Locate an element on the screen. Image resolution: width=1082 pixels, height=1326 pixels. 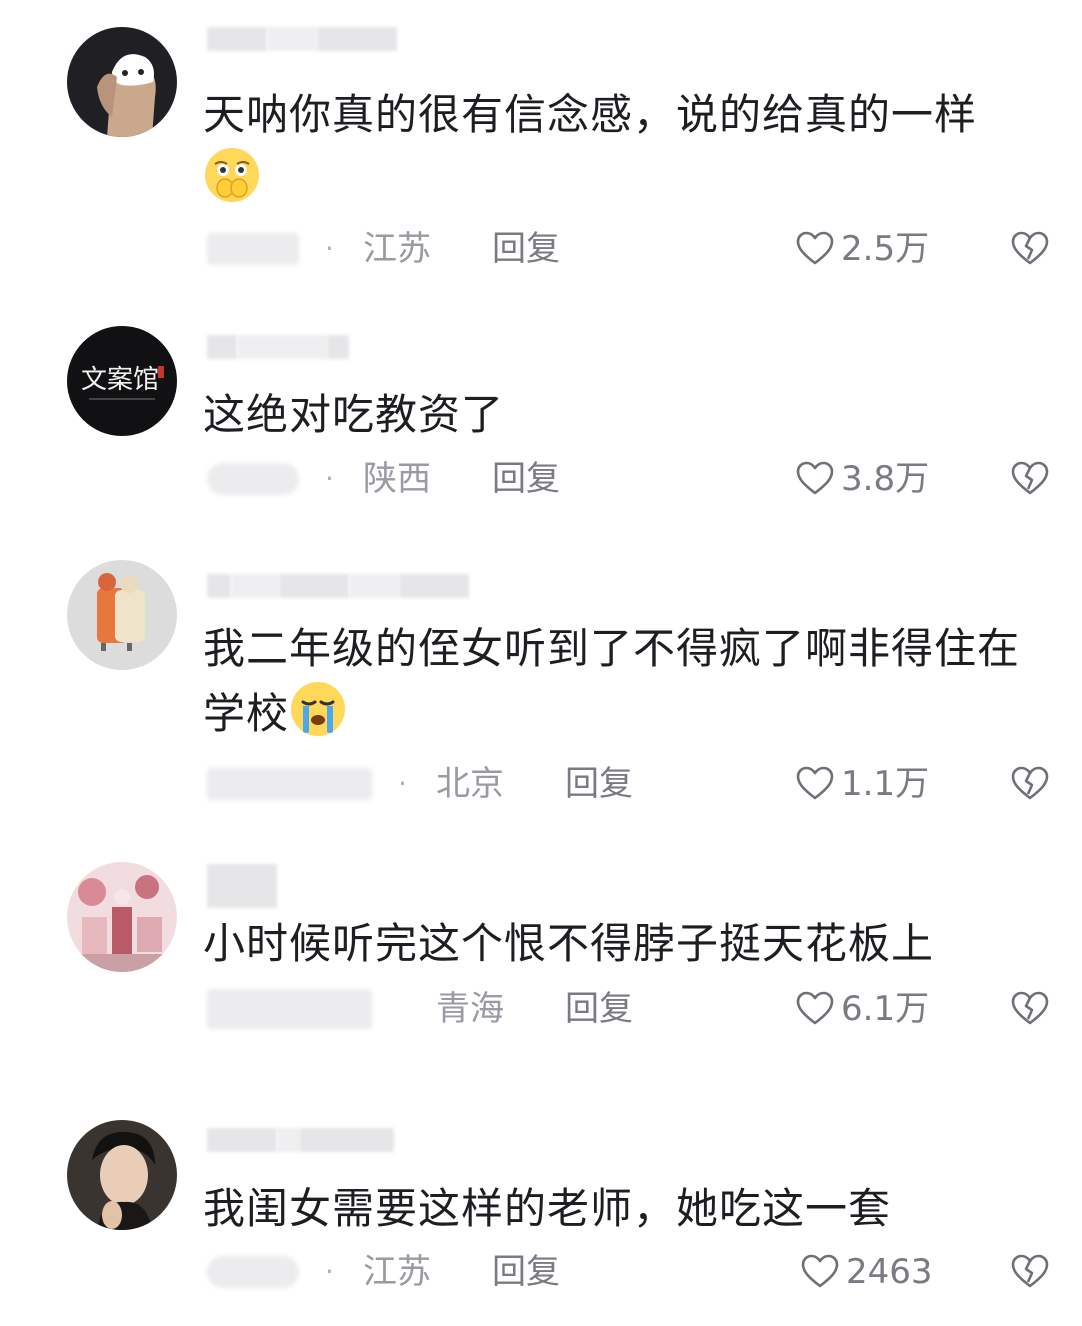
comment-text: 我闺女需要这样的老师，她吃这一套 is located at coordinates (623, 1209).